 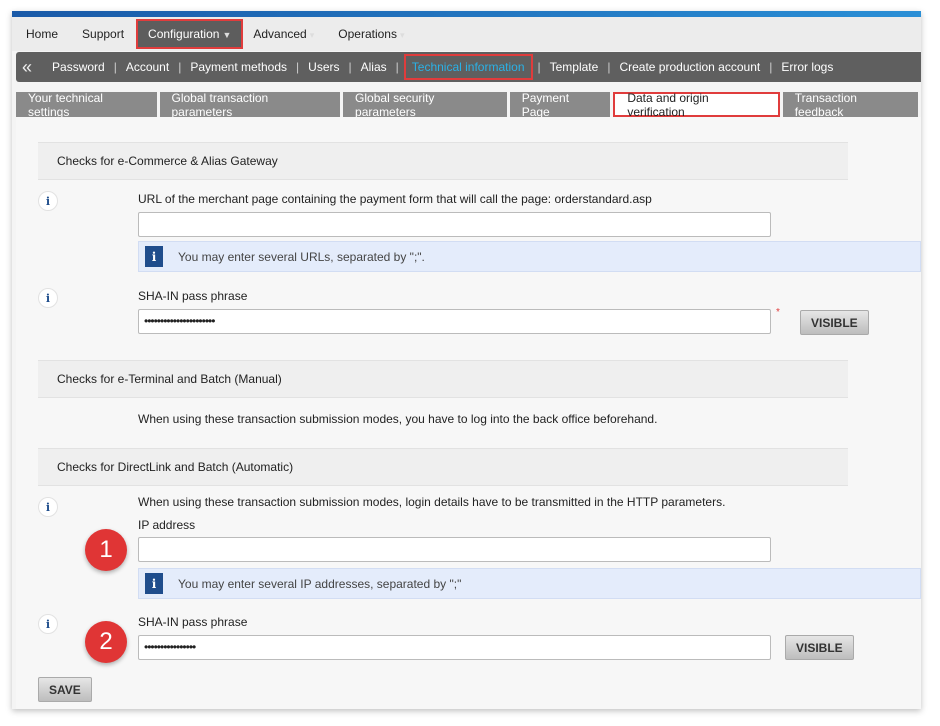 I want to click on sha-in-label: SHA-IN pass phrase, so click(x=193, y=296).